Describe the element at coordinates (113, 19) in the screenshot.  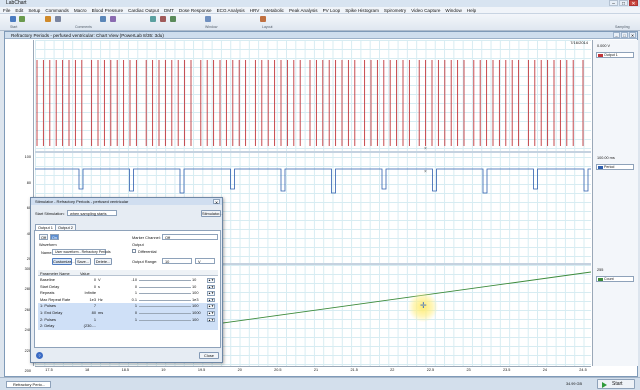
I see `zoom-icon` at that location.